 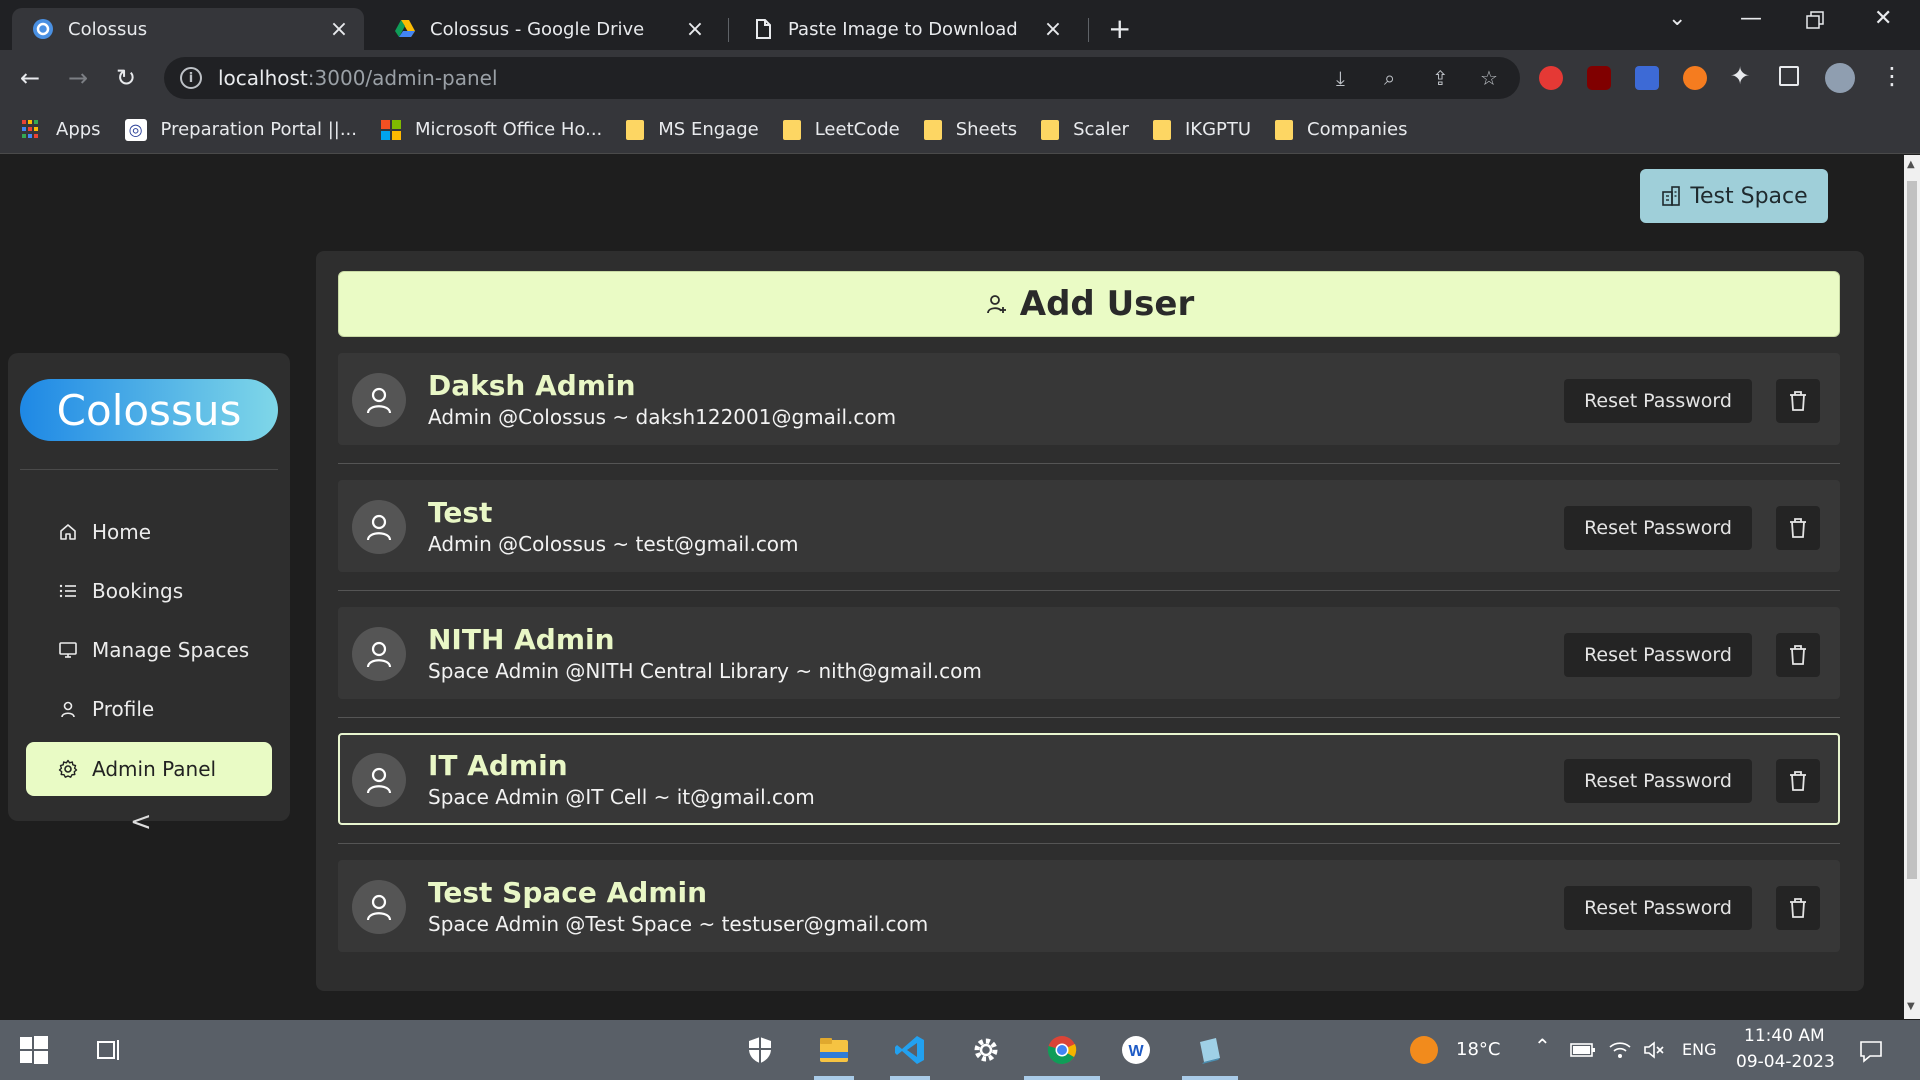 What do you see at coordinates (263, 78) in the screenshot?
I see `url-host: localhost` at bounding box center [263, 78].